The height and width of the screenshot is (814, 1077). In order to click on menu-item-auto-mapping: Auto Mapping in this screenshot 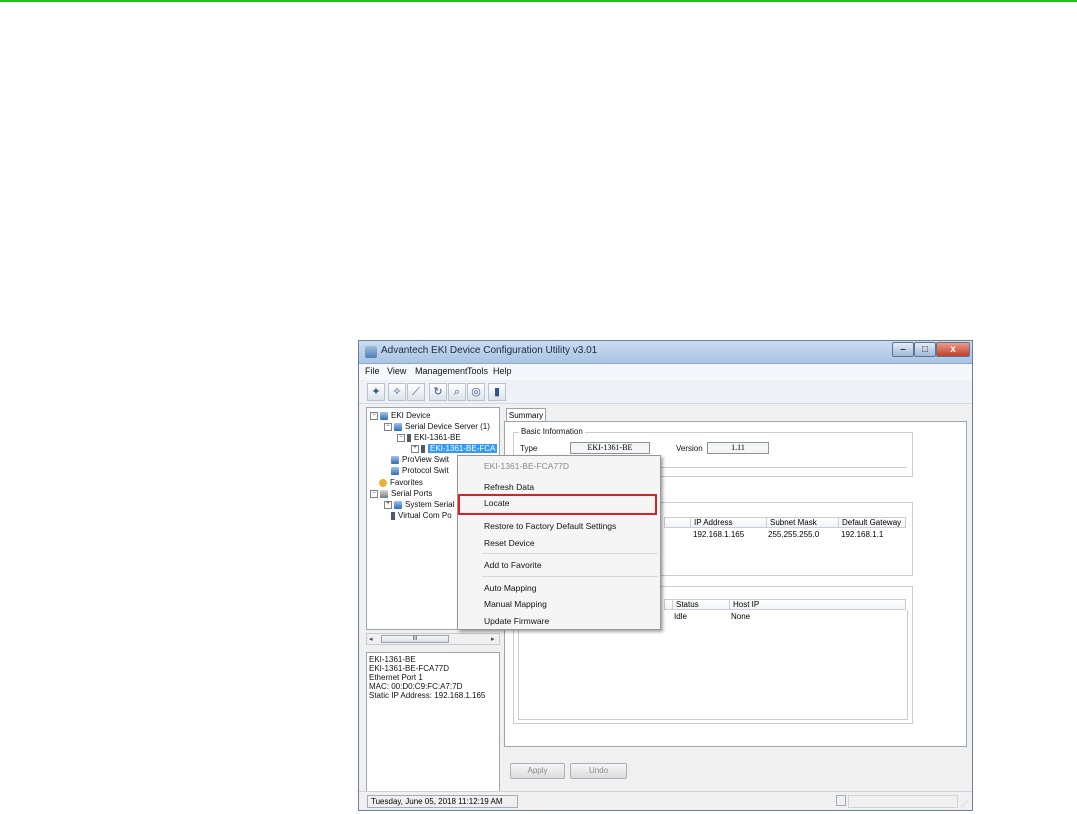, I will do `click(510, 588)`.